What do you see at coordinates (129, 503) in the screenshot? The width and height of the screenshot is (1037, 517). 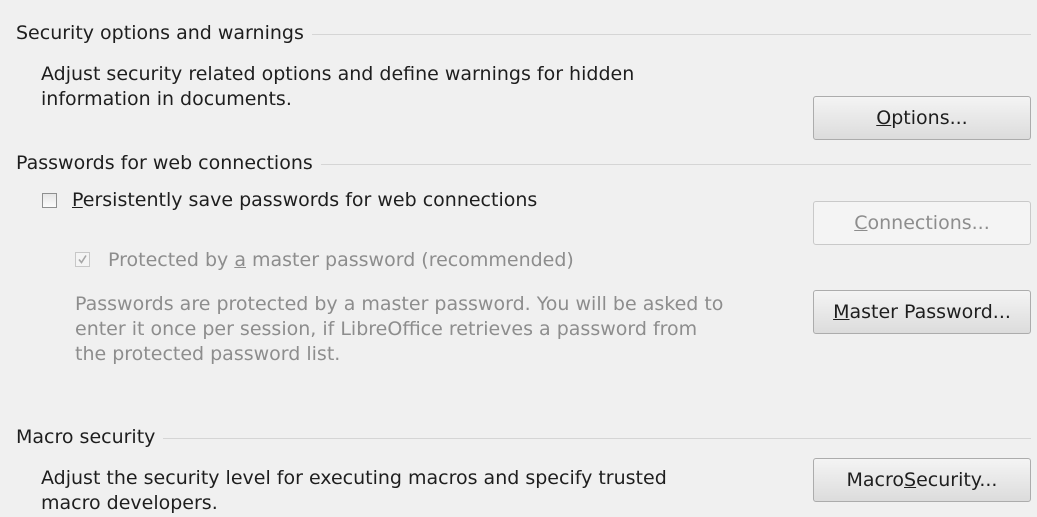 I see `macro-description-line2: macro developers.` at bounding box center [129, 503].